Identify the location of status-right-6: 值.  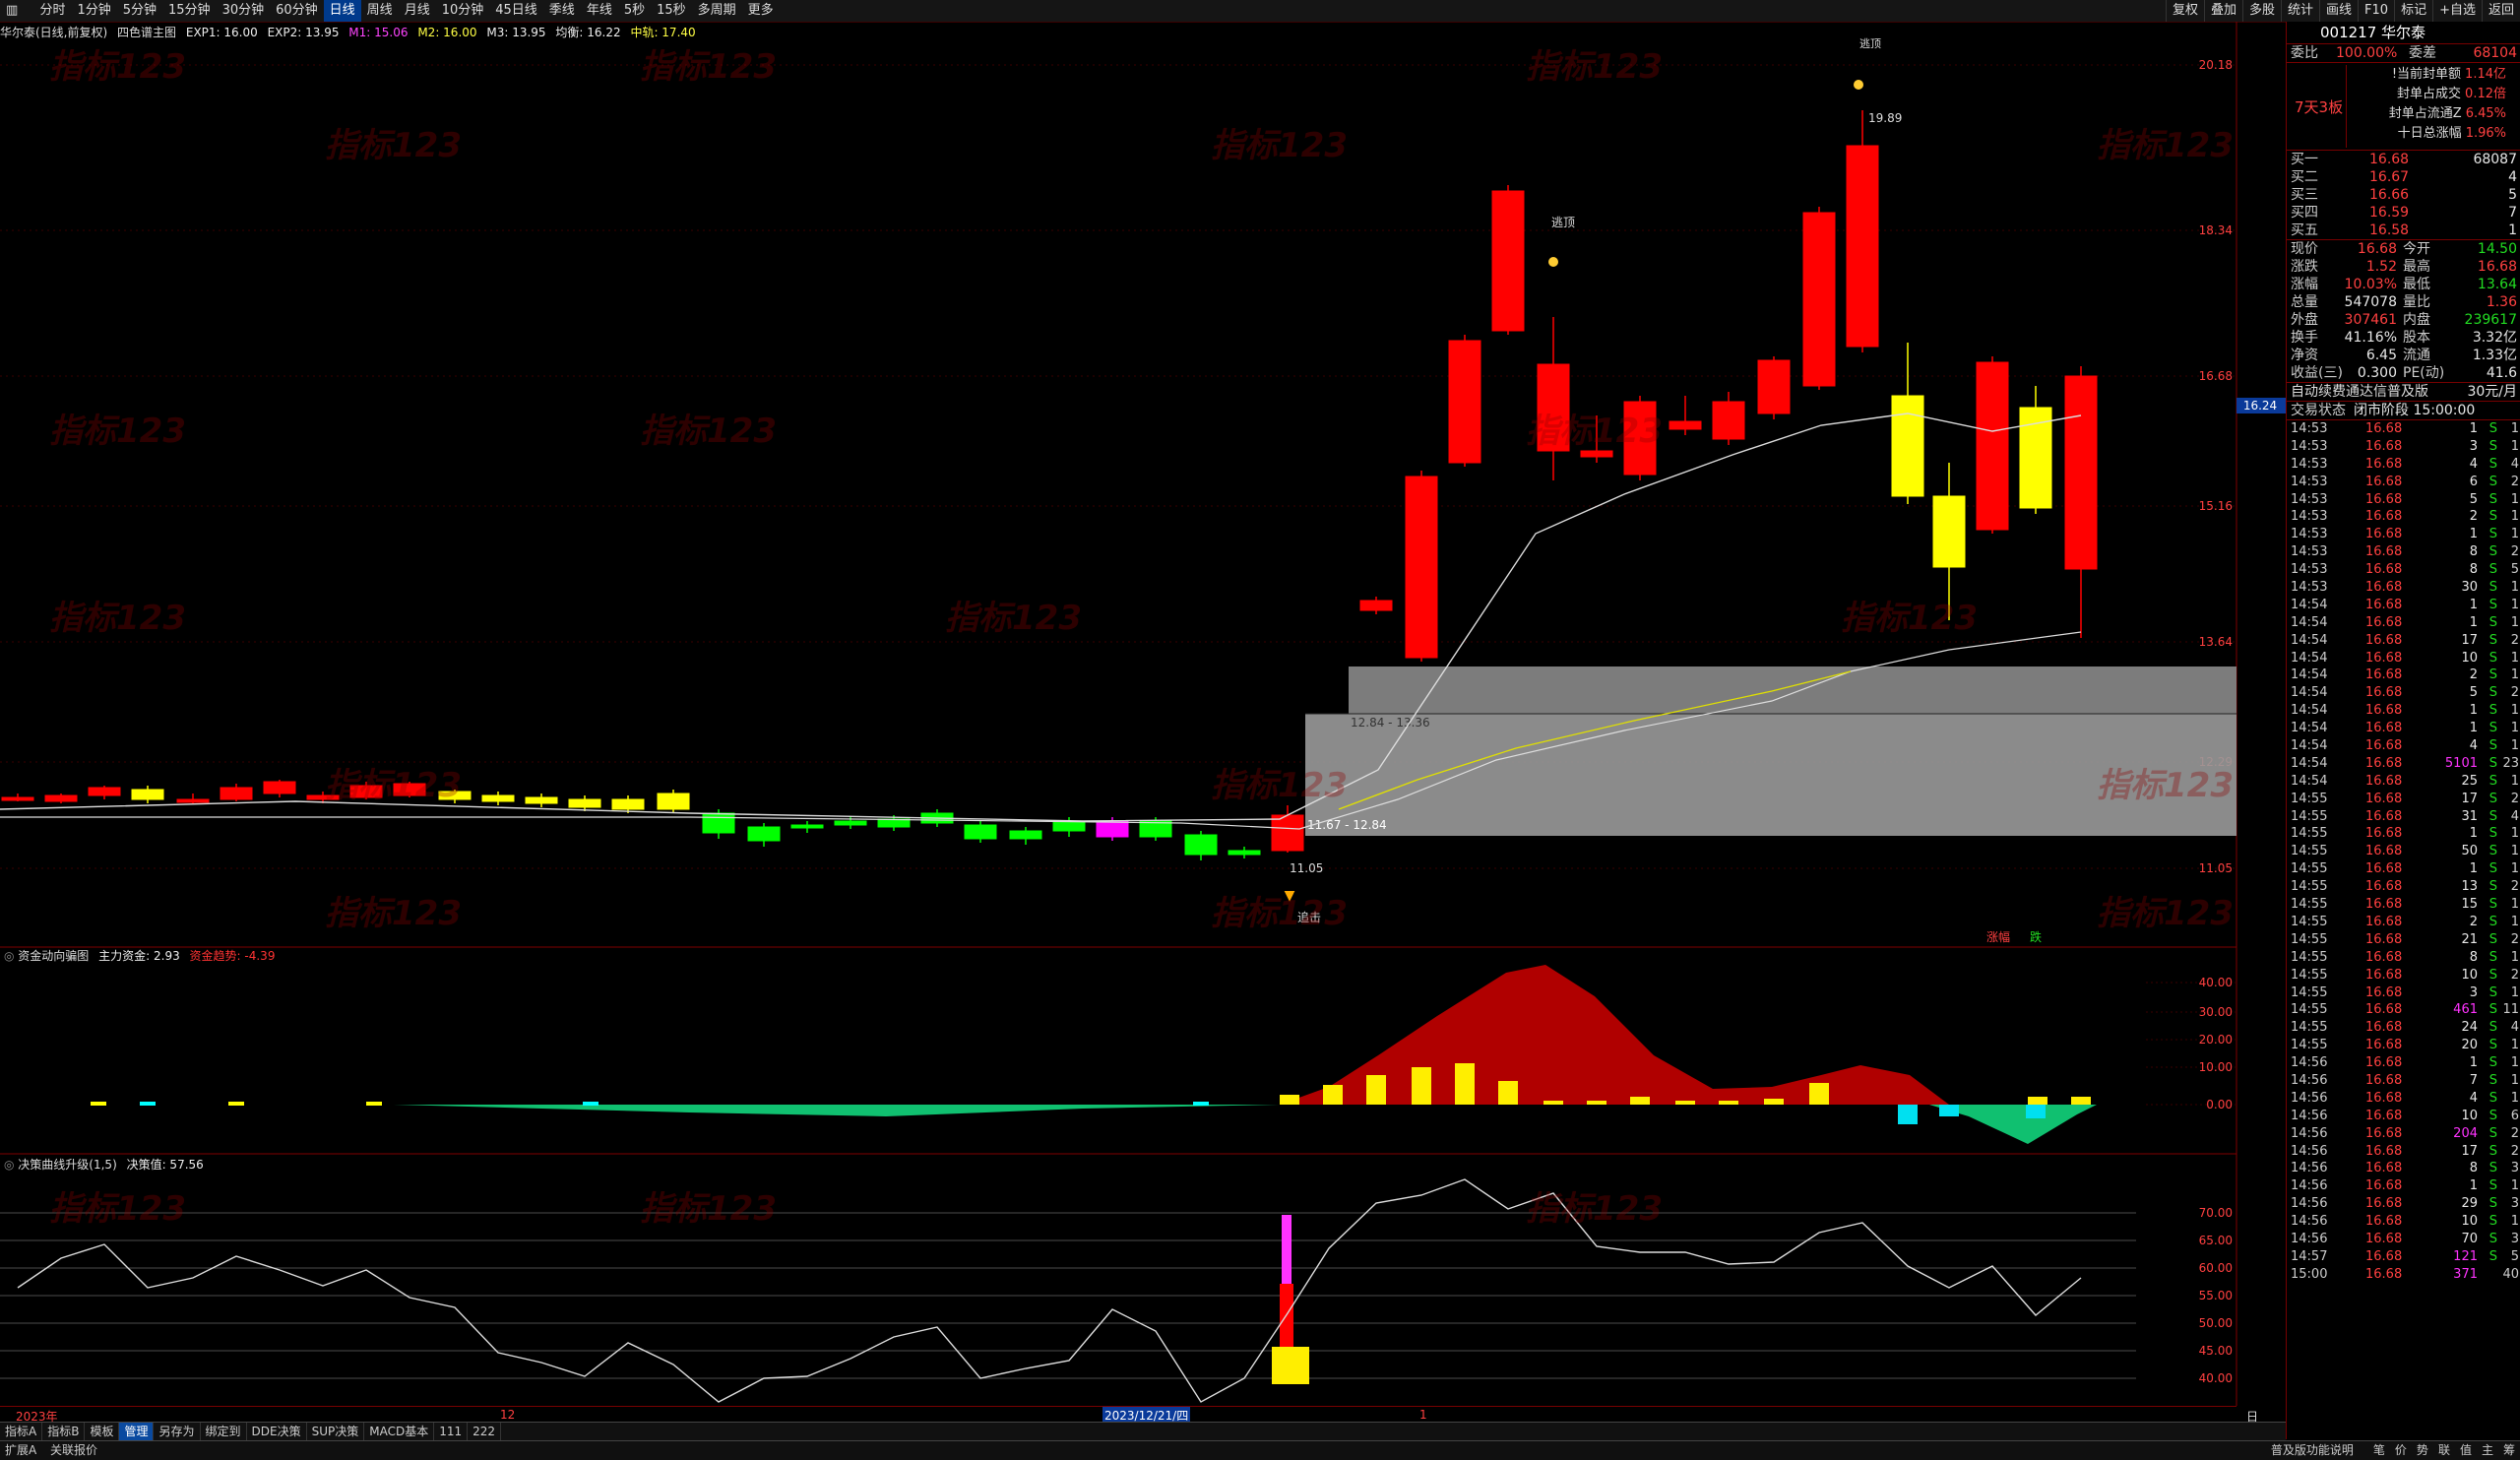
(2466, 1450).